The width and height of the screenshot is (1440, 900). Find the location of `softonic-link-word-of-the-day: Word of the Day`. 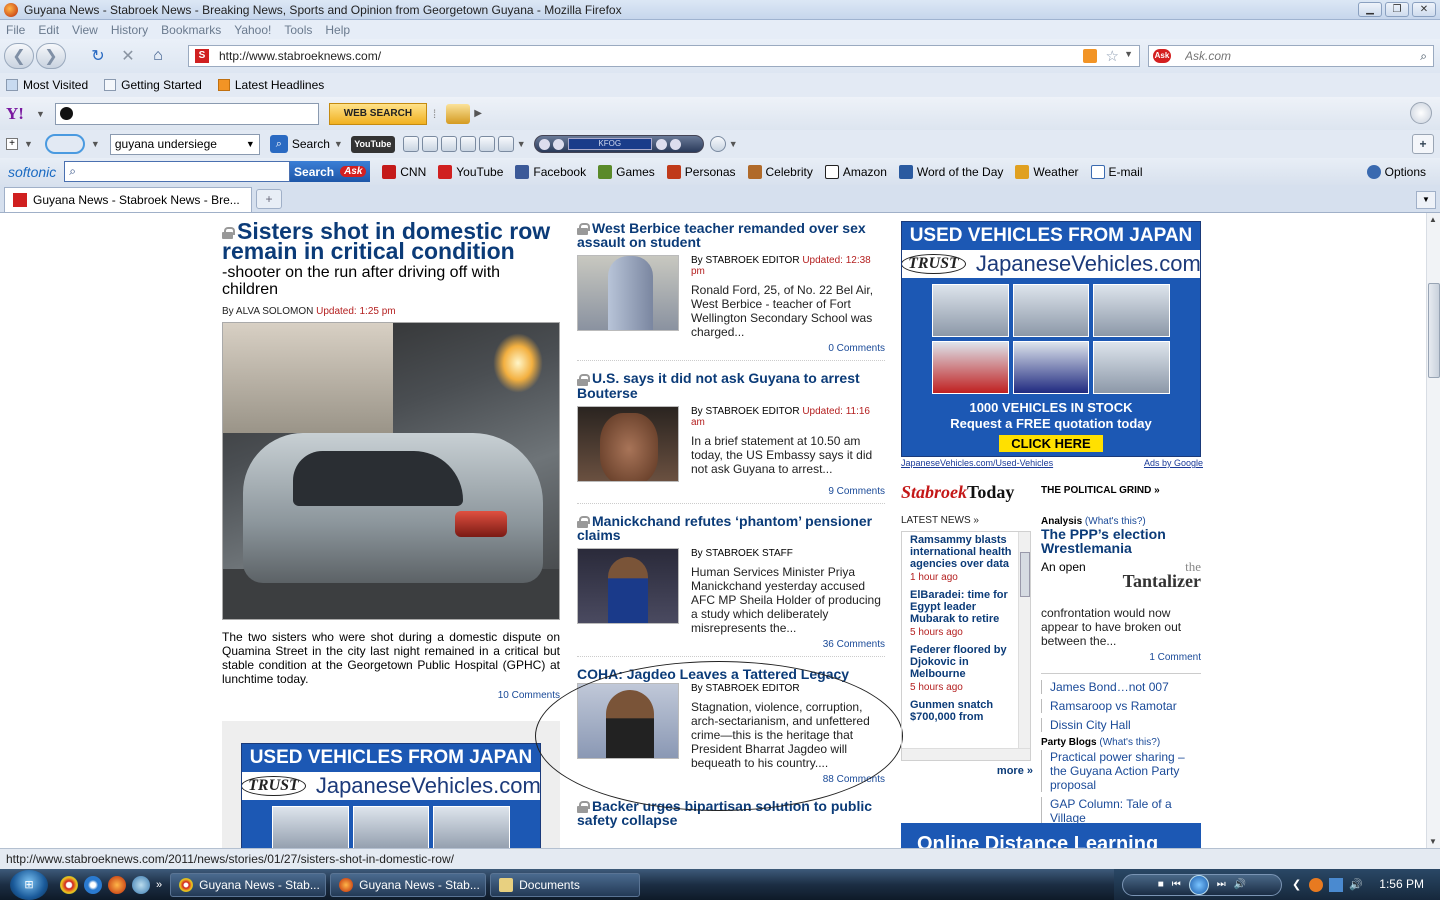

softonic-link-word-of-the-day: Word of the Day is located at coordinates (950, 171).